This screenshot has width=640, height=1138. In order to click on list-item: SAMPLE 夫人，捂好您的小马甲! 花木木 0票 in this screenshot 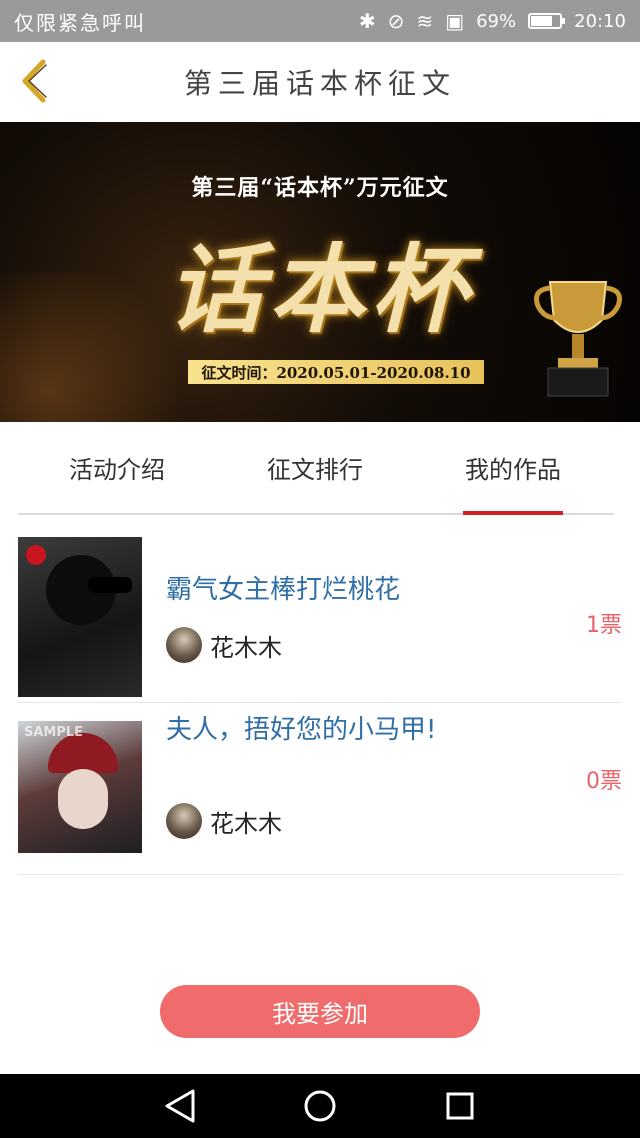, I will do `click(320, 789)`.